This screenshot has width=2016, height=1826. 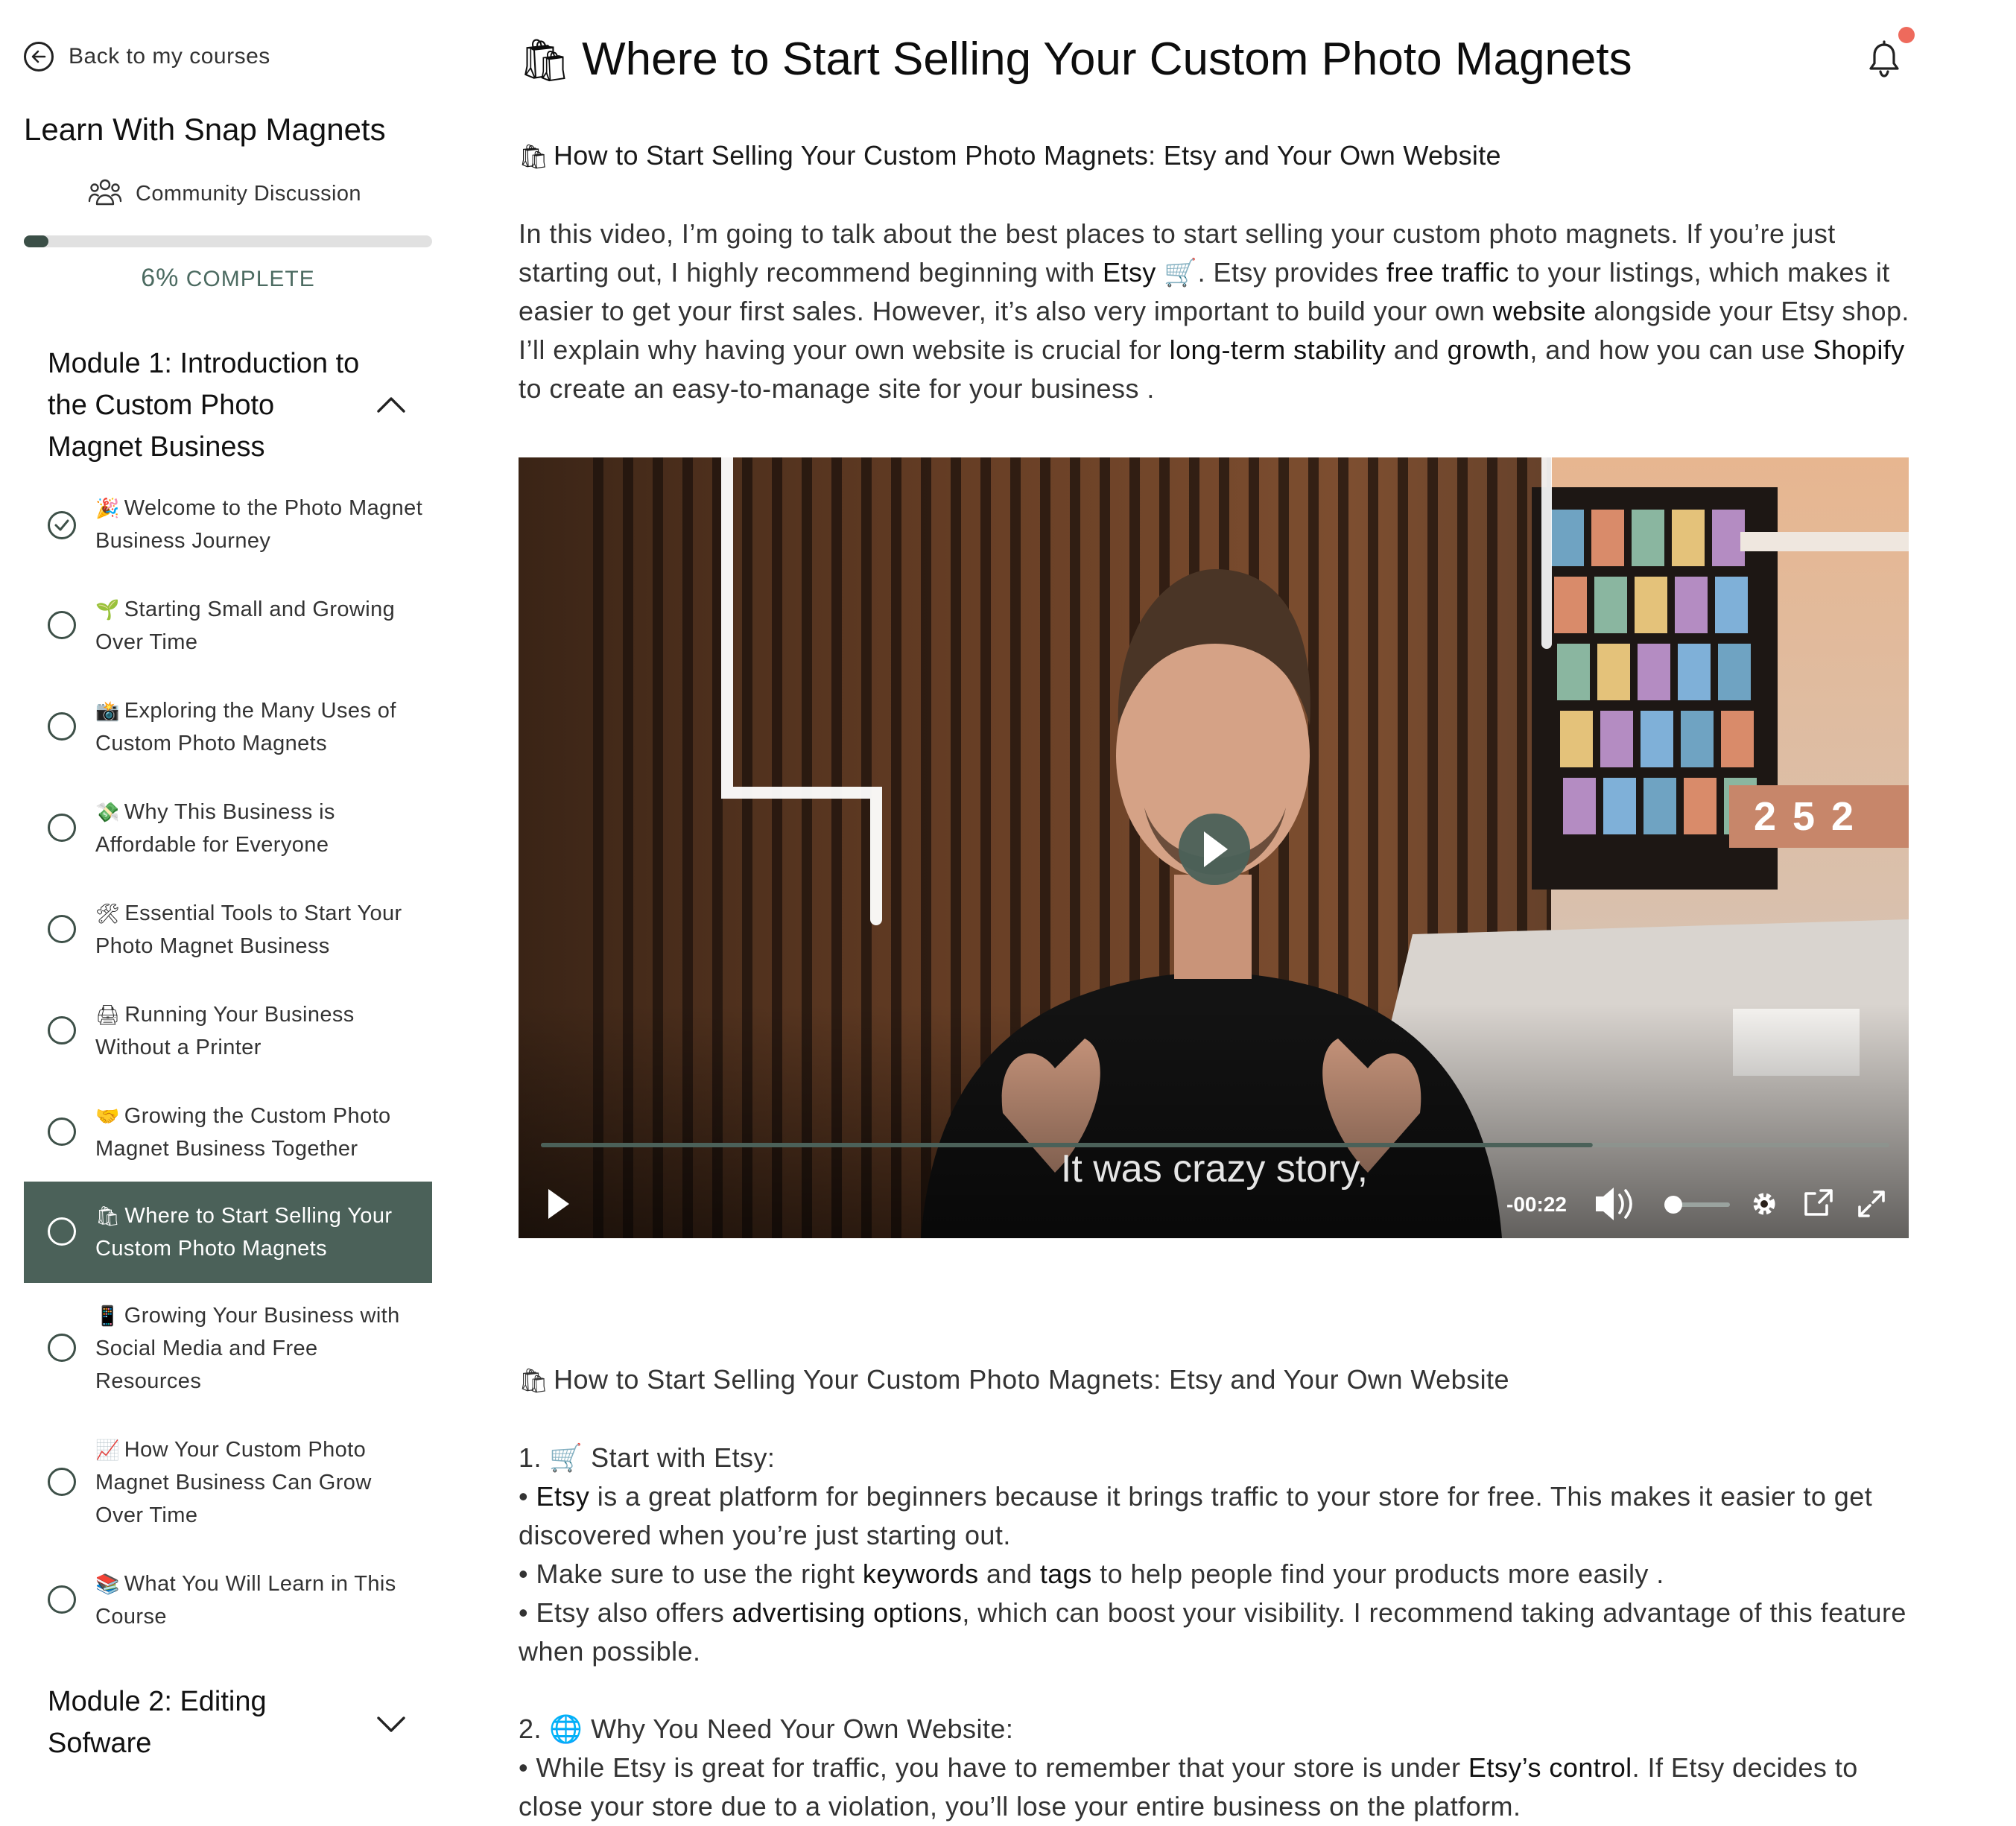 I want to click on progress-text: 6% COMPLETE, so click(x=228, y=278).